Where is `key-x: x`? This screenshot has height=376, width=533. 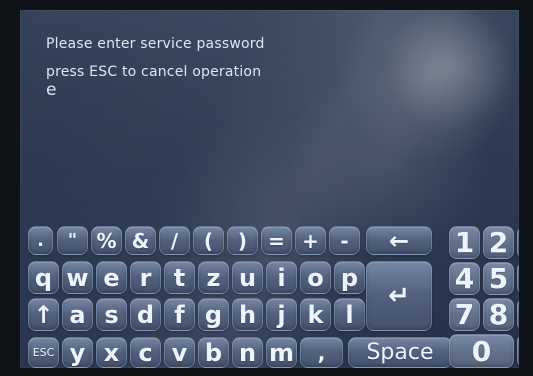
key-x: x is located at coordinates (111, 352).